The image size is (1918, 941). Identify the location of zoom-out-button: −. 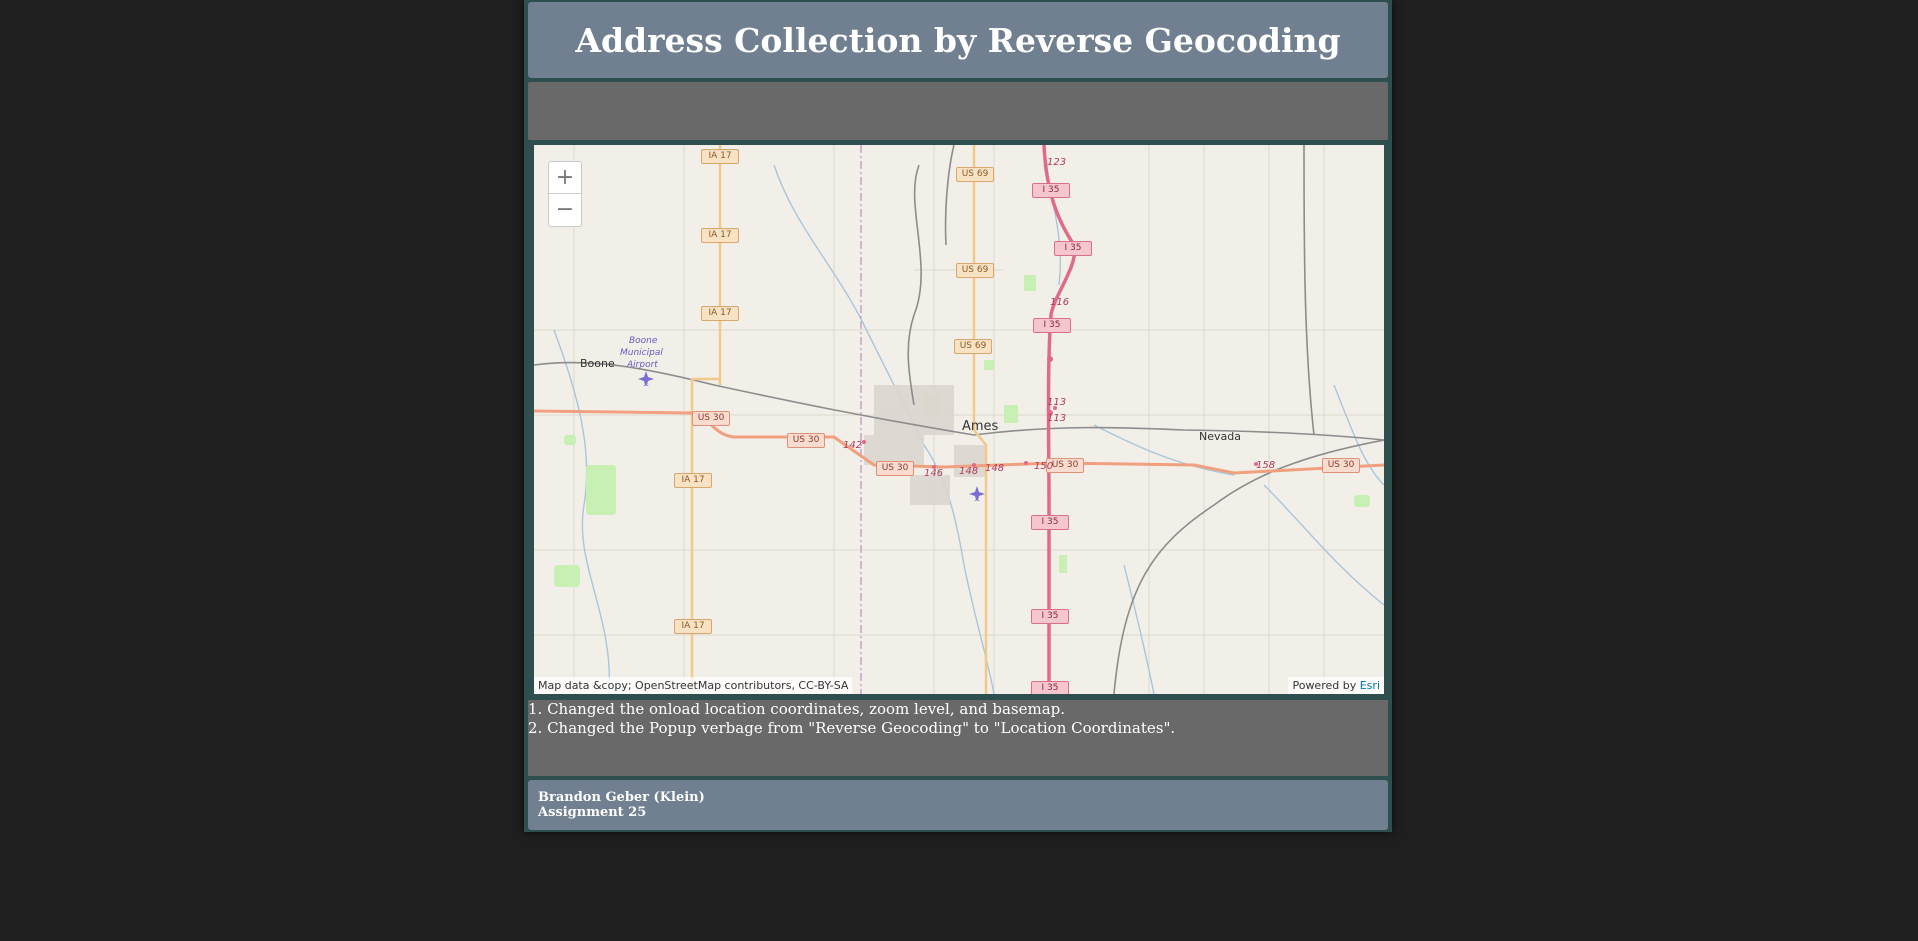
(565, 209).